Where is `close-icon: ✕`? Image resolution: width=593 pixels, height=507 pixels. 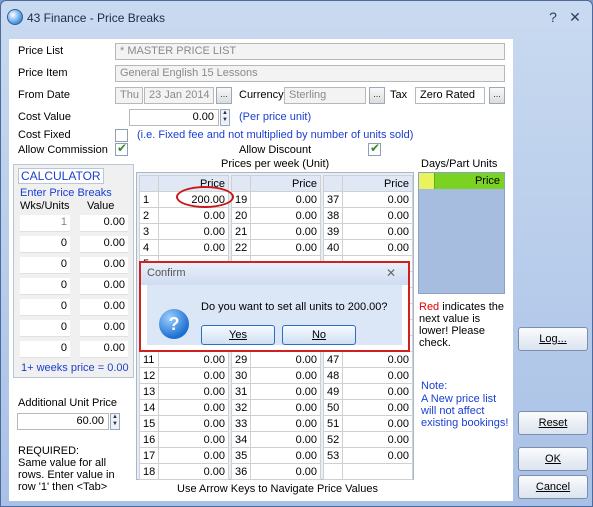 close-icon: ✕ is located at coordinates (575, 17).